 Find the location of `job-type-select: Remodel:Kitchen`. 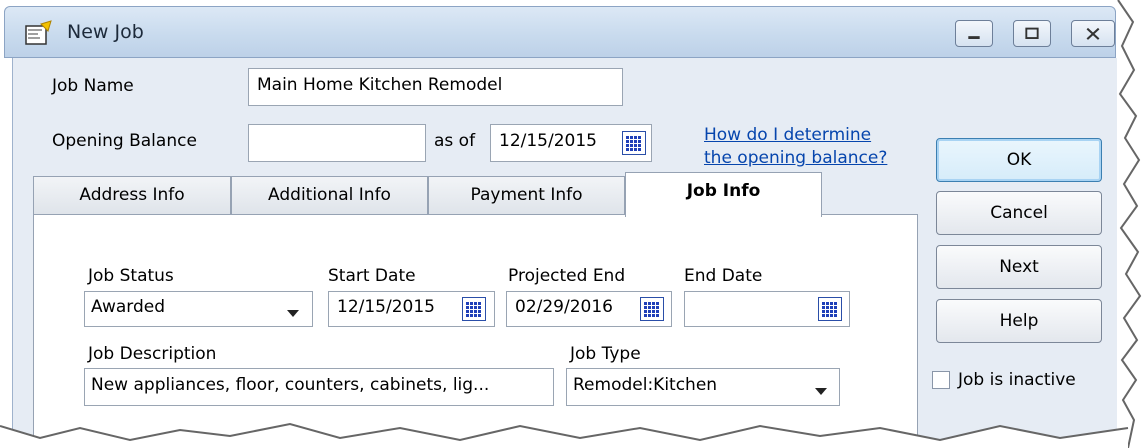

job-type-select: Remodel:Kitchen is located at coordinates (703, 387).